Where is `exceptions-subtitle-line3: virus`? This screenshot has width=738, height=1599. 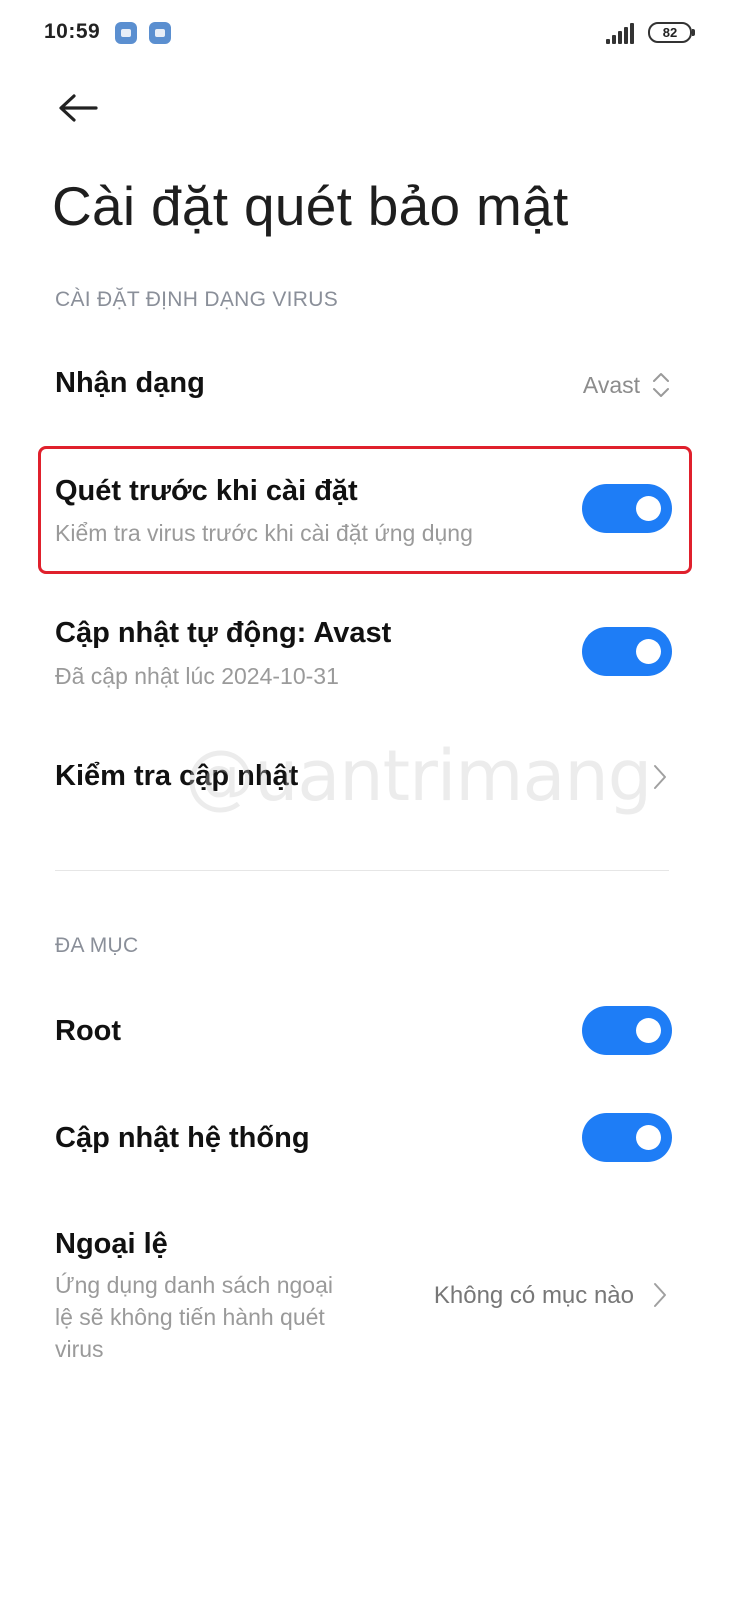
exceptions-subtitle-line3: virus is located at coordinates (79, 1349).